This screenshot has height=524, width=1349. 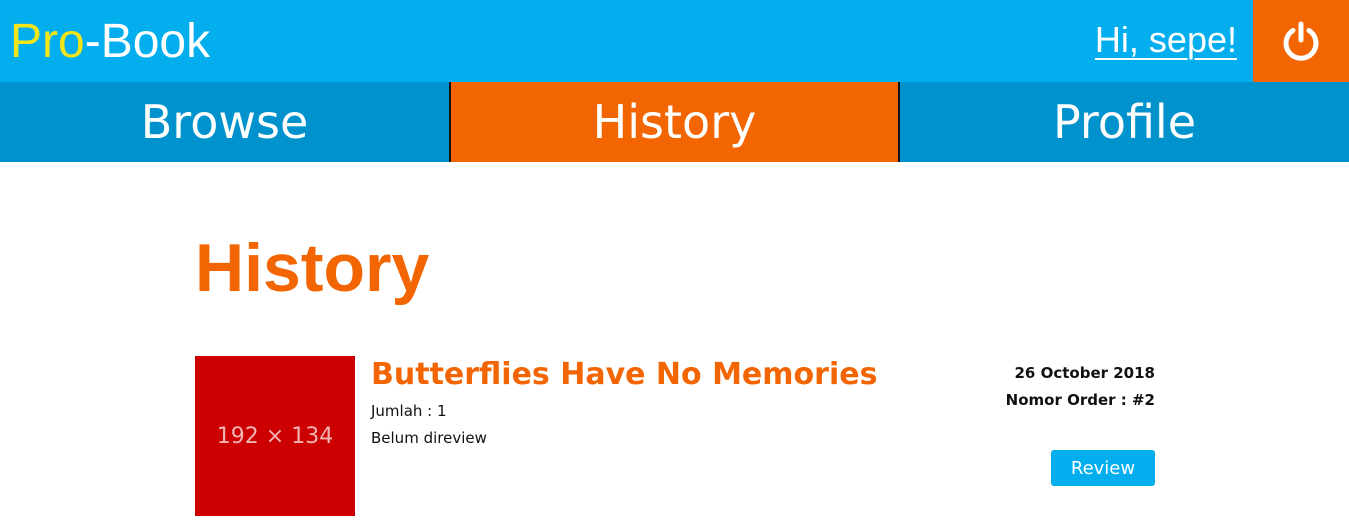 I want to click on brand-prefix: Pro, so click(x=47, y=41).